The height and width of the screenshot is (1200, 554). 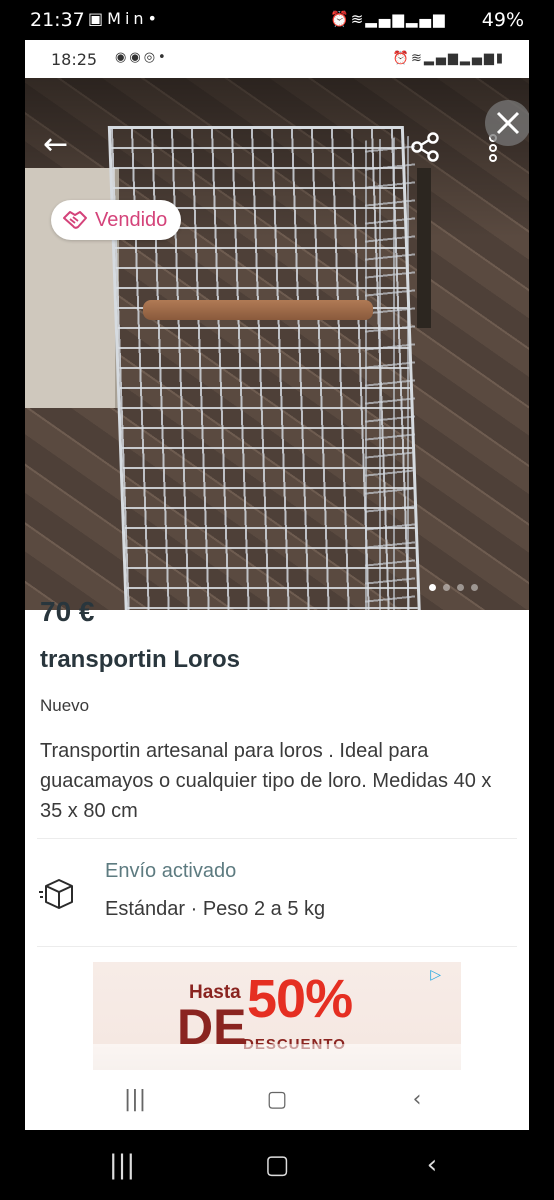 I want to click on share-icon, so click(x=426, y=147).